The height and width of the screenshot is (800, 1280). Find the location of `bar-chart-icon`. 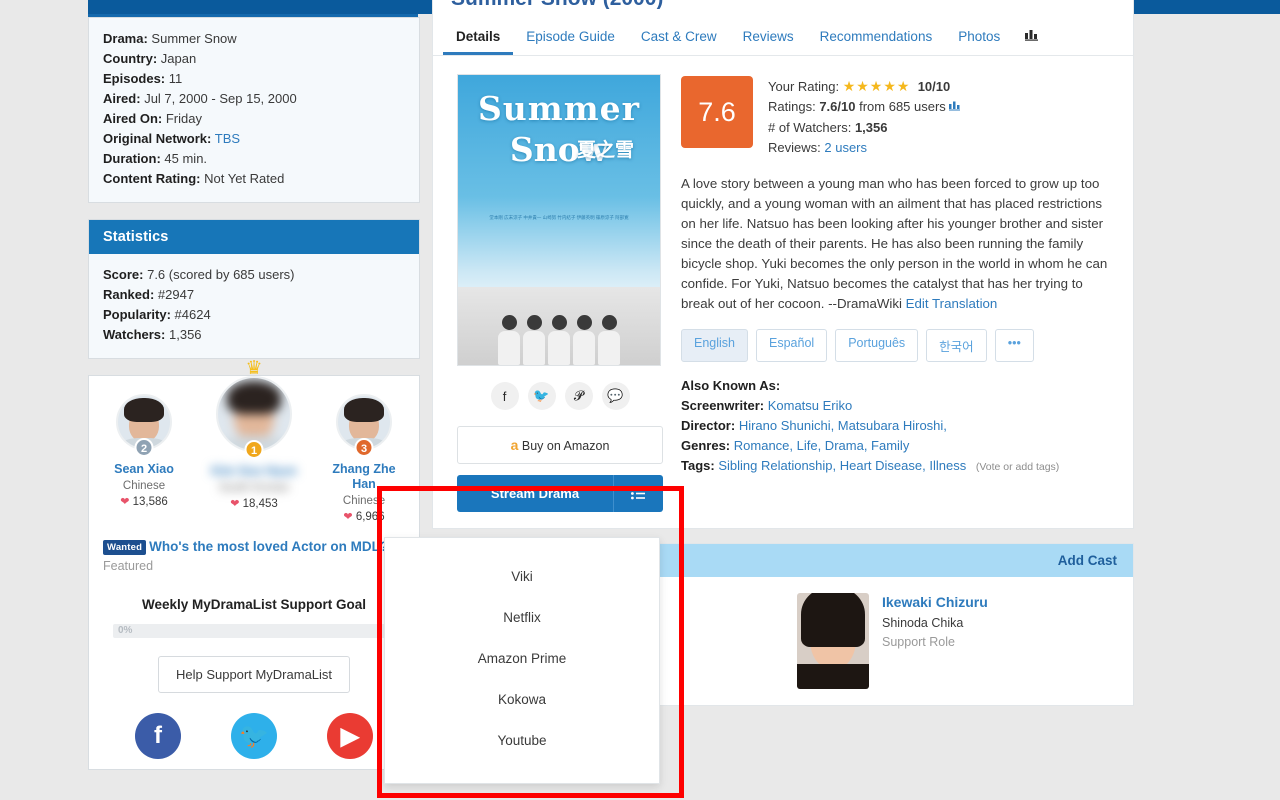

bar-chart-icon is located at coordinates (1032, 36).